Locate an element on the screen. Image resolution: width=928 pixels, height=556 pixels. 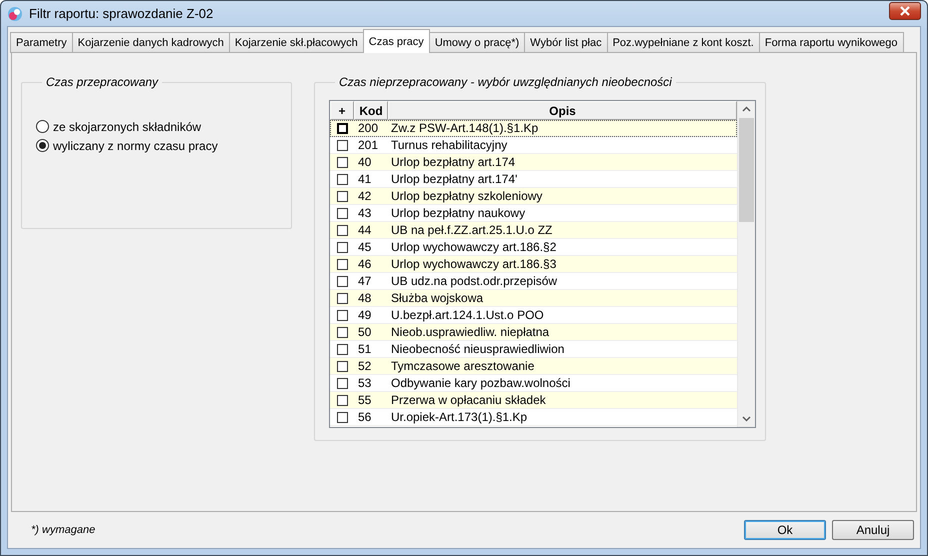
table-cell-text: 47 is located at coordinates (364, 281).